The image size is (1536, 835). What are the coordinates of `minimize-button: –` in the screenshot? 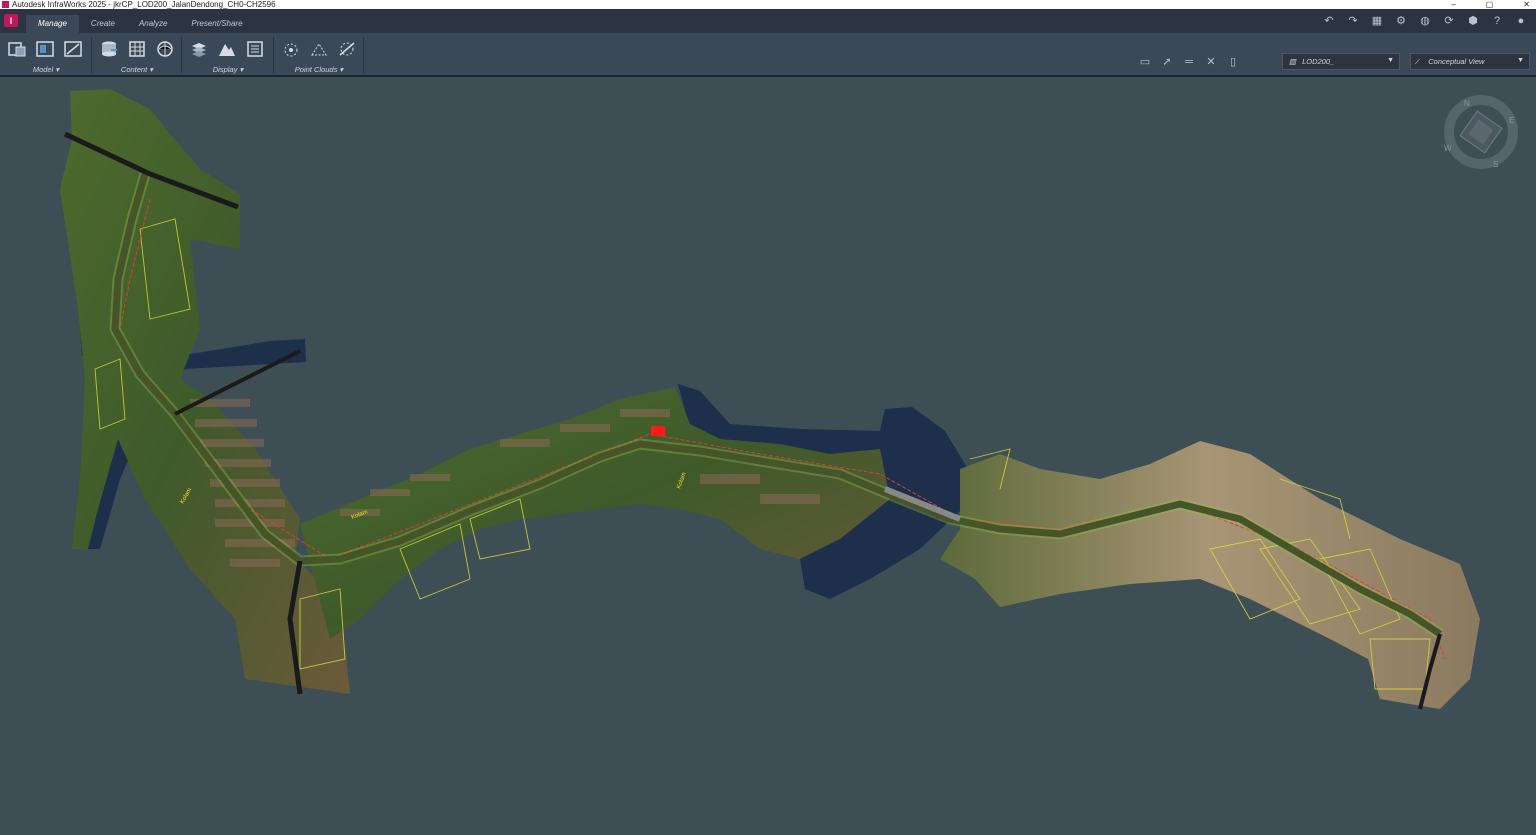 It's located at (1453, 4).